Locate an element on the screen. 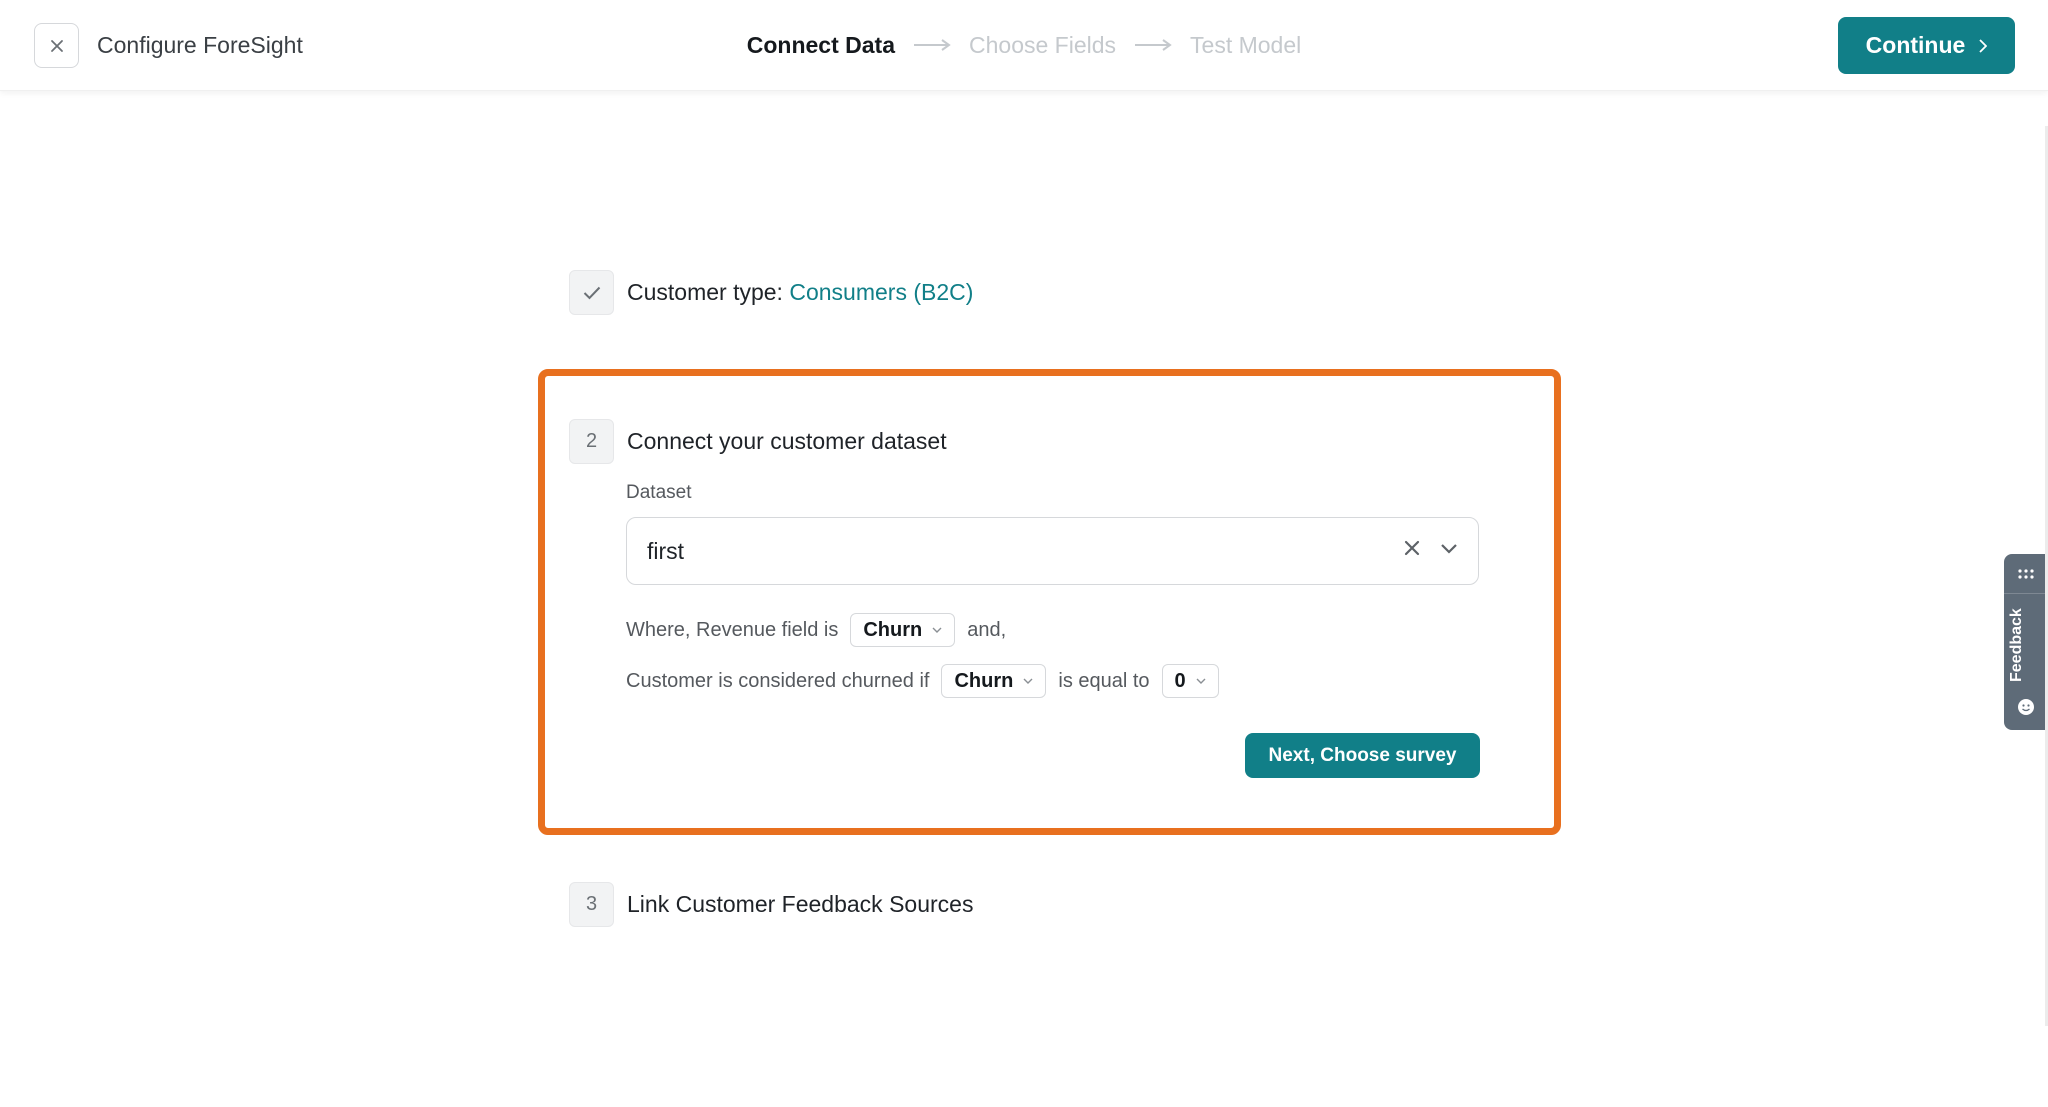 This screenshot has height=1107, width=2048. step-link-feedback: 3 Link Customer Feedback Sources is located at coordinates (771, 904).